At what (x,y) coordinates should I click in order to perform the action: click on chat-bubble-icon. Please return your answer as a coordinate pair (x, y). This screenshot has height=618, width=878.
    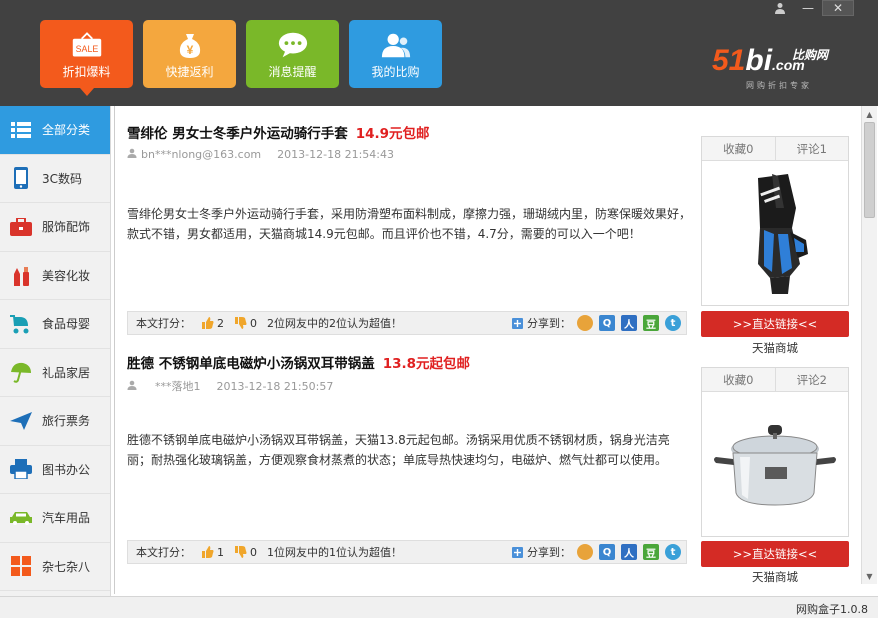
    Looking at the image, I should click on (293, 45).